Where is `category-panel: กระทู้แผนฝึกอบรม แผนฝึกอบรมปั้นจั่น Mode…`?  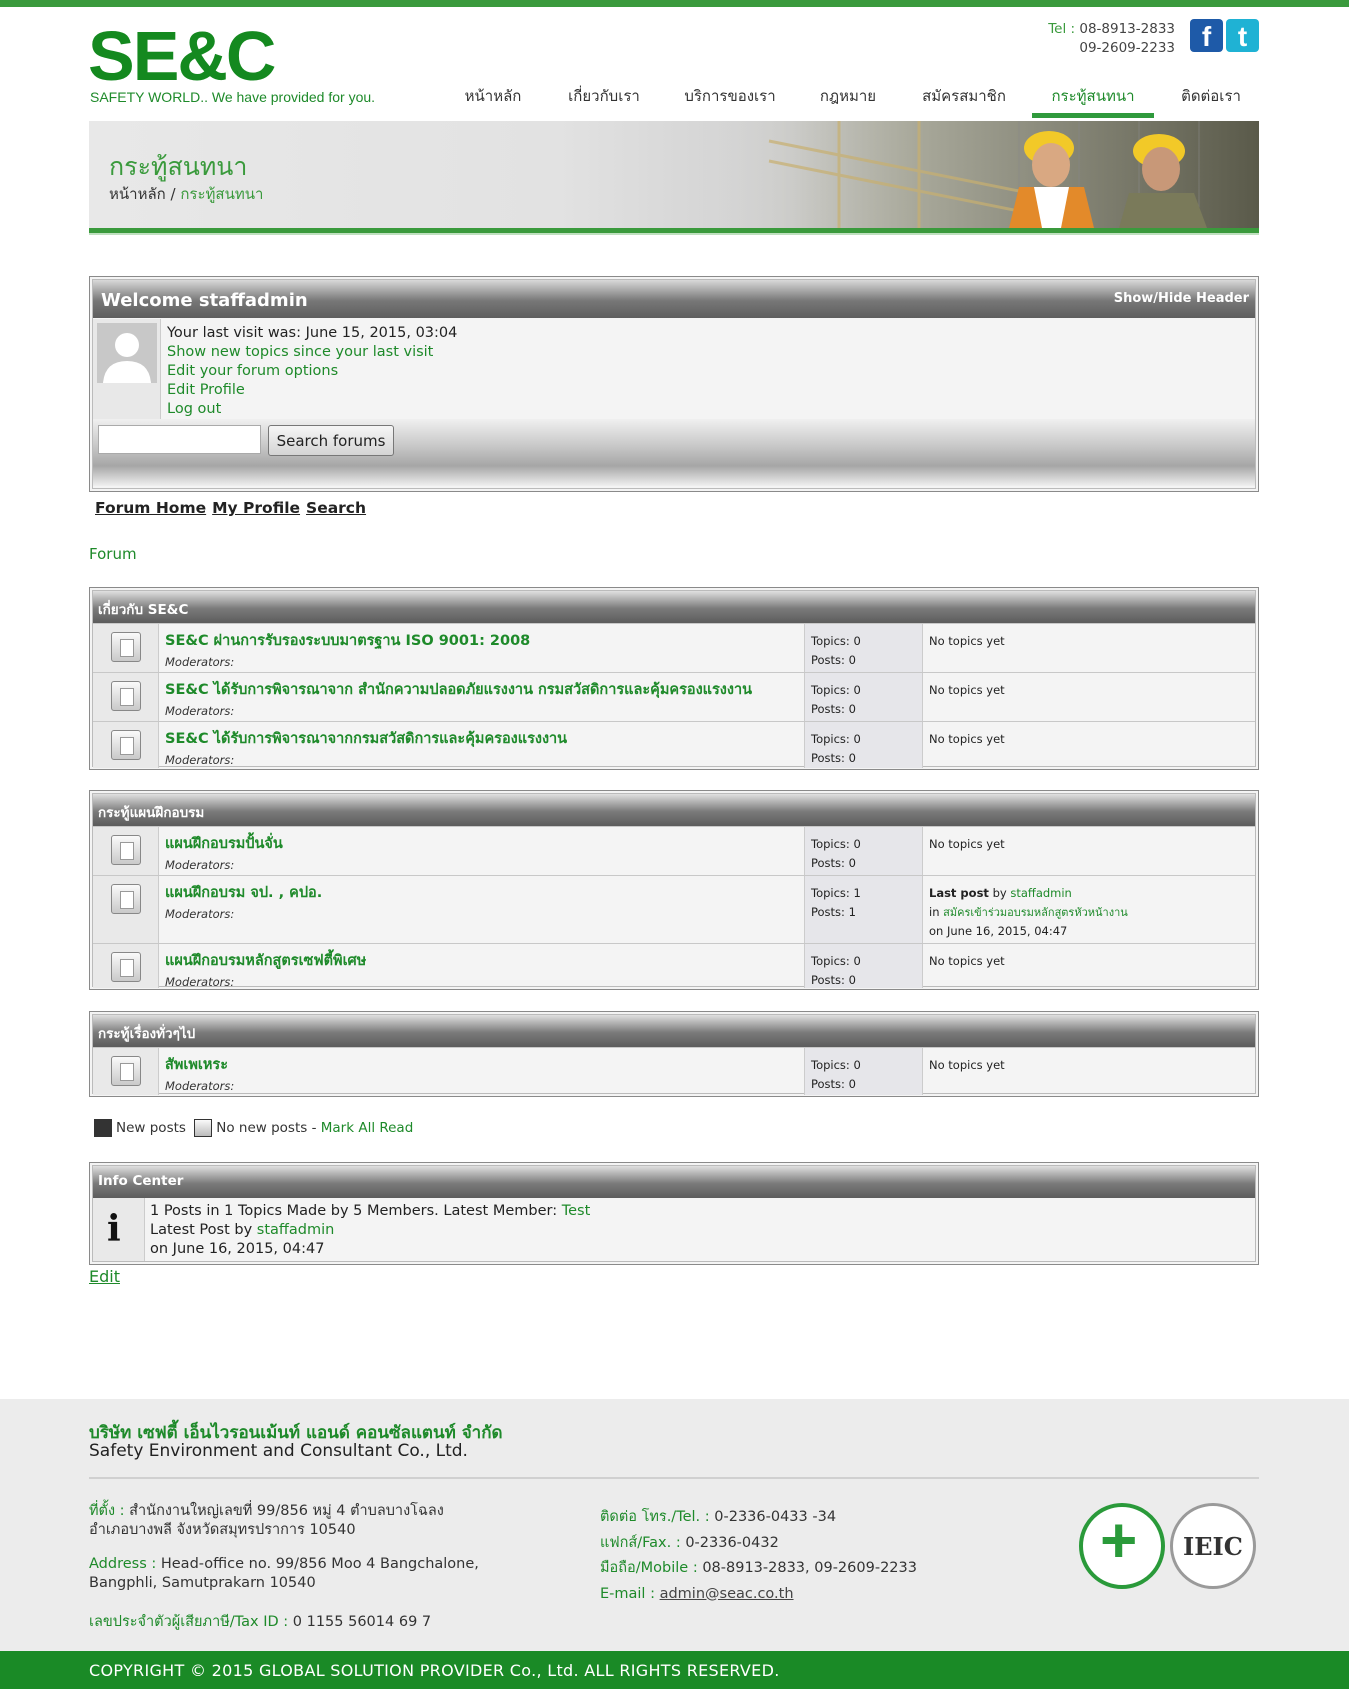
category-panel: กระทู้แผนฝึกอบรม แผนฝึกอบรมปั้นจั่น Mode… is located at coordinates (674, 890).